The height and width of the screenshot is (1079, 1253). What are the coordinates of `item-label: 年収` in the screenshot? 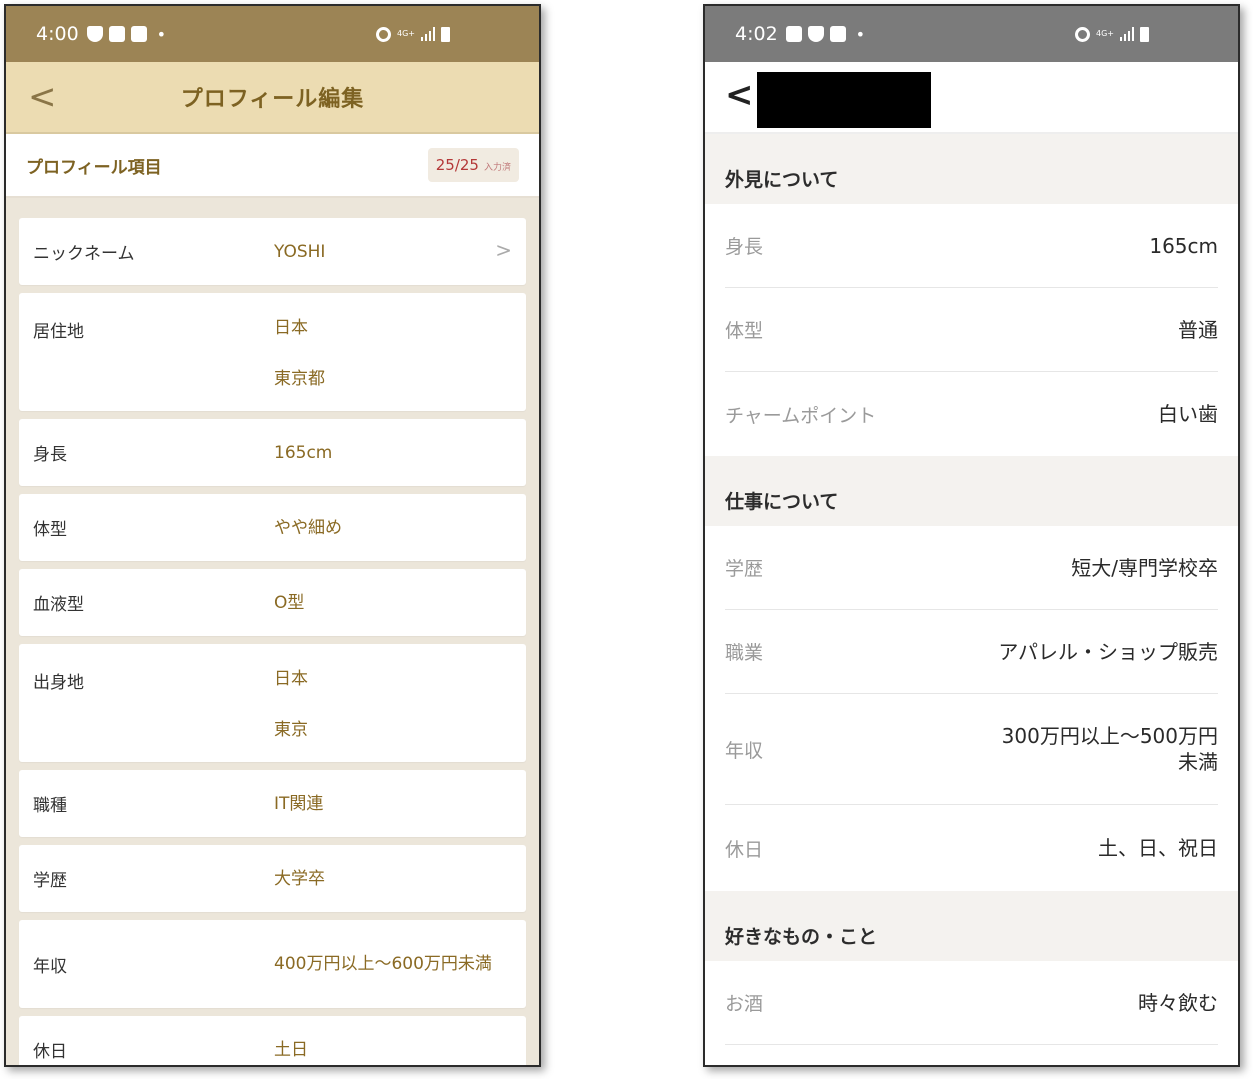 It's located at (50, 966).